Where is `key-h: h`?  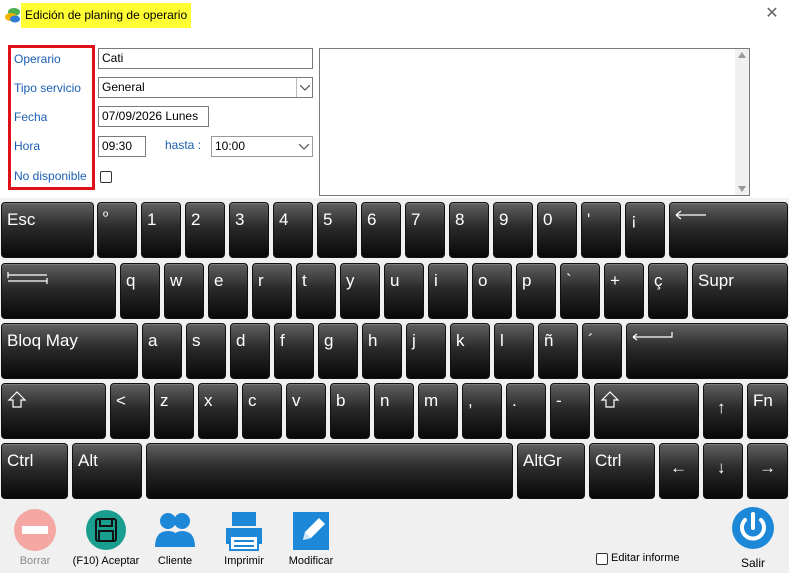 key-h: h is located at coordinates (382, 351).